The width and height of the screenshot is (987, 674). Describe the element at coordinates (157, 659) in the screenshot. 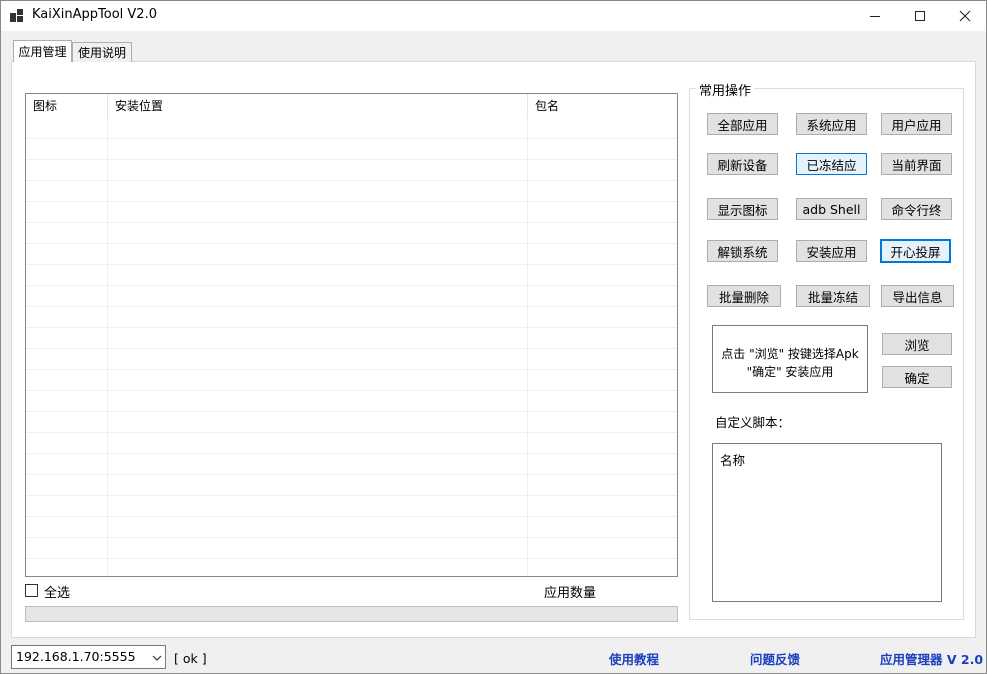

I see `chevron-down-icon` at that location.